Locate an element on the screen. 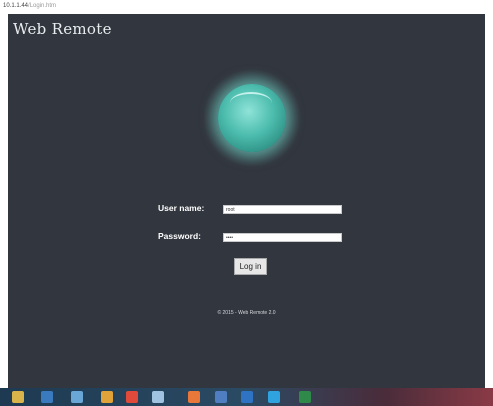 The image size is (493, 406). network-icon is located at coordinates (77, 397).